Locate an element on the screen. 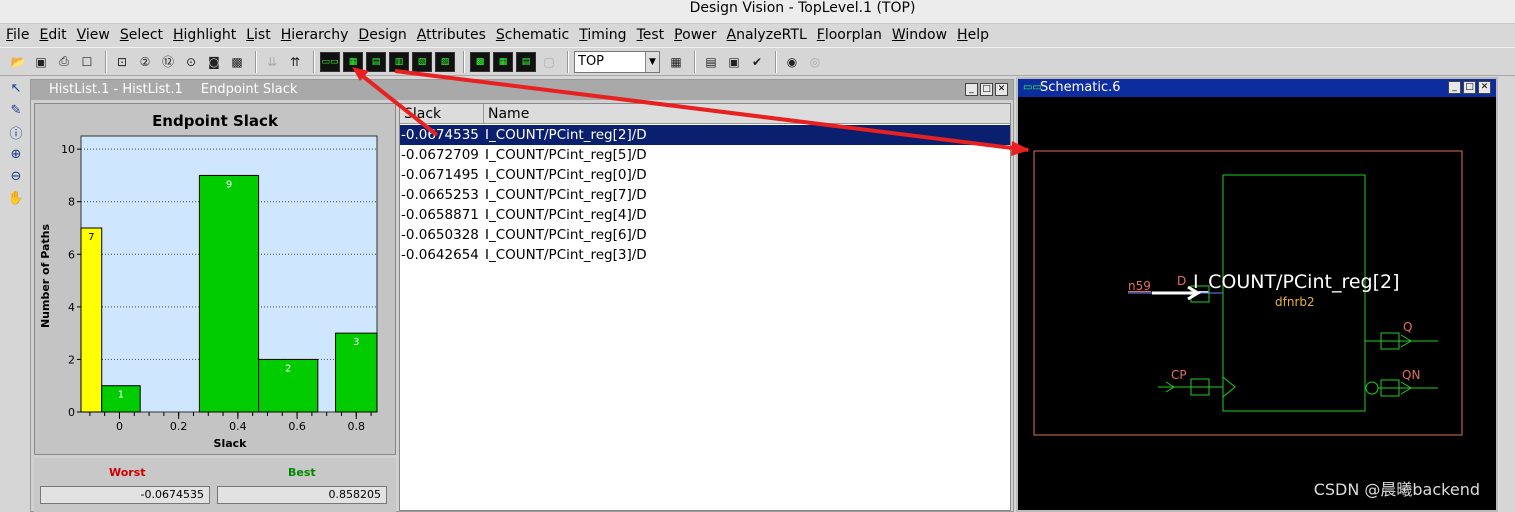 The image size is (1515, 512). symbol-view-icon: ▤ is located at coordinates (376, 61).